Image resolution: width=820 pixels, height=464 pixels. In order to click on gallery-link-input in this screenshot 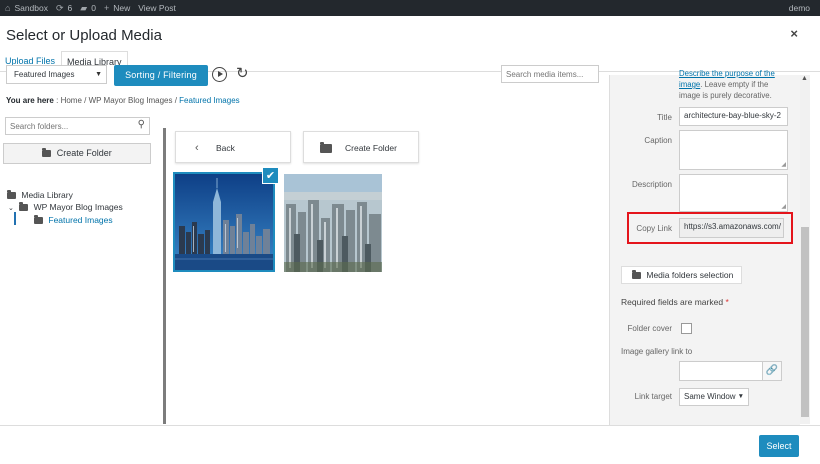, I will do `click(721, 371)`.